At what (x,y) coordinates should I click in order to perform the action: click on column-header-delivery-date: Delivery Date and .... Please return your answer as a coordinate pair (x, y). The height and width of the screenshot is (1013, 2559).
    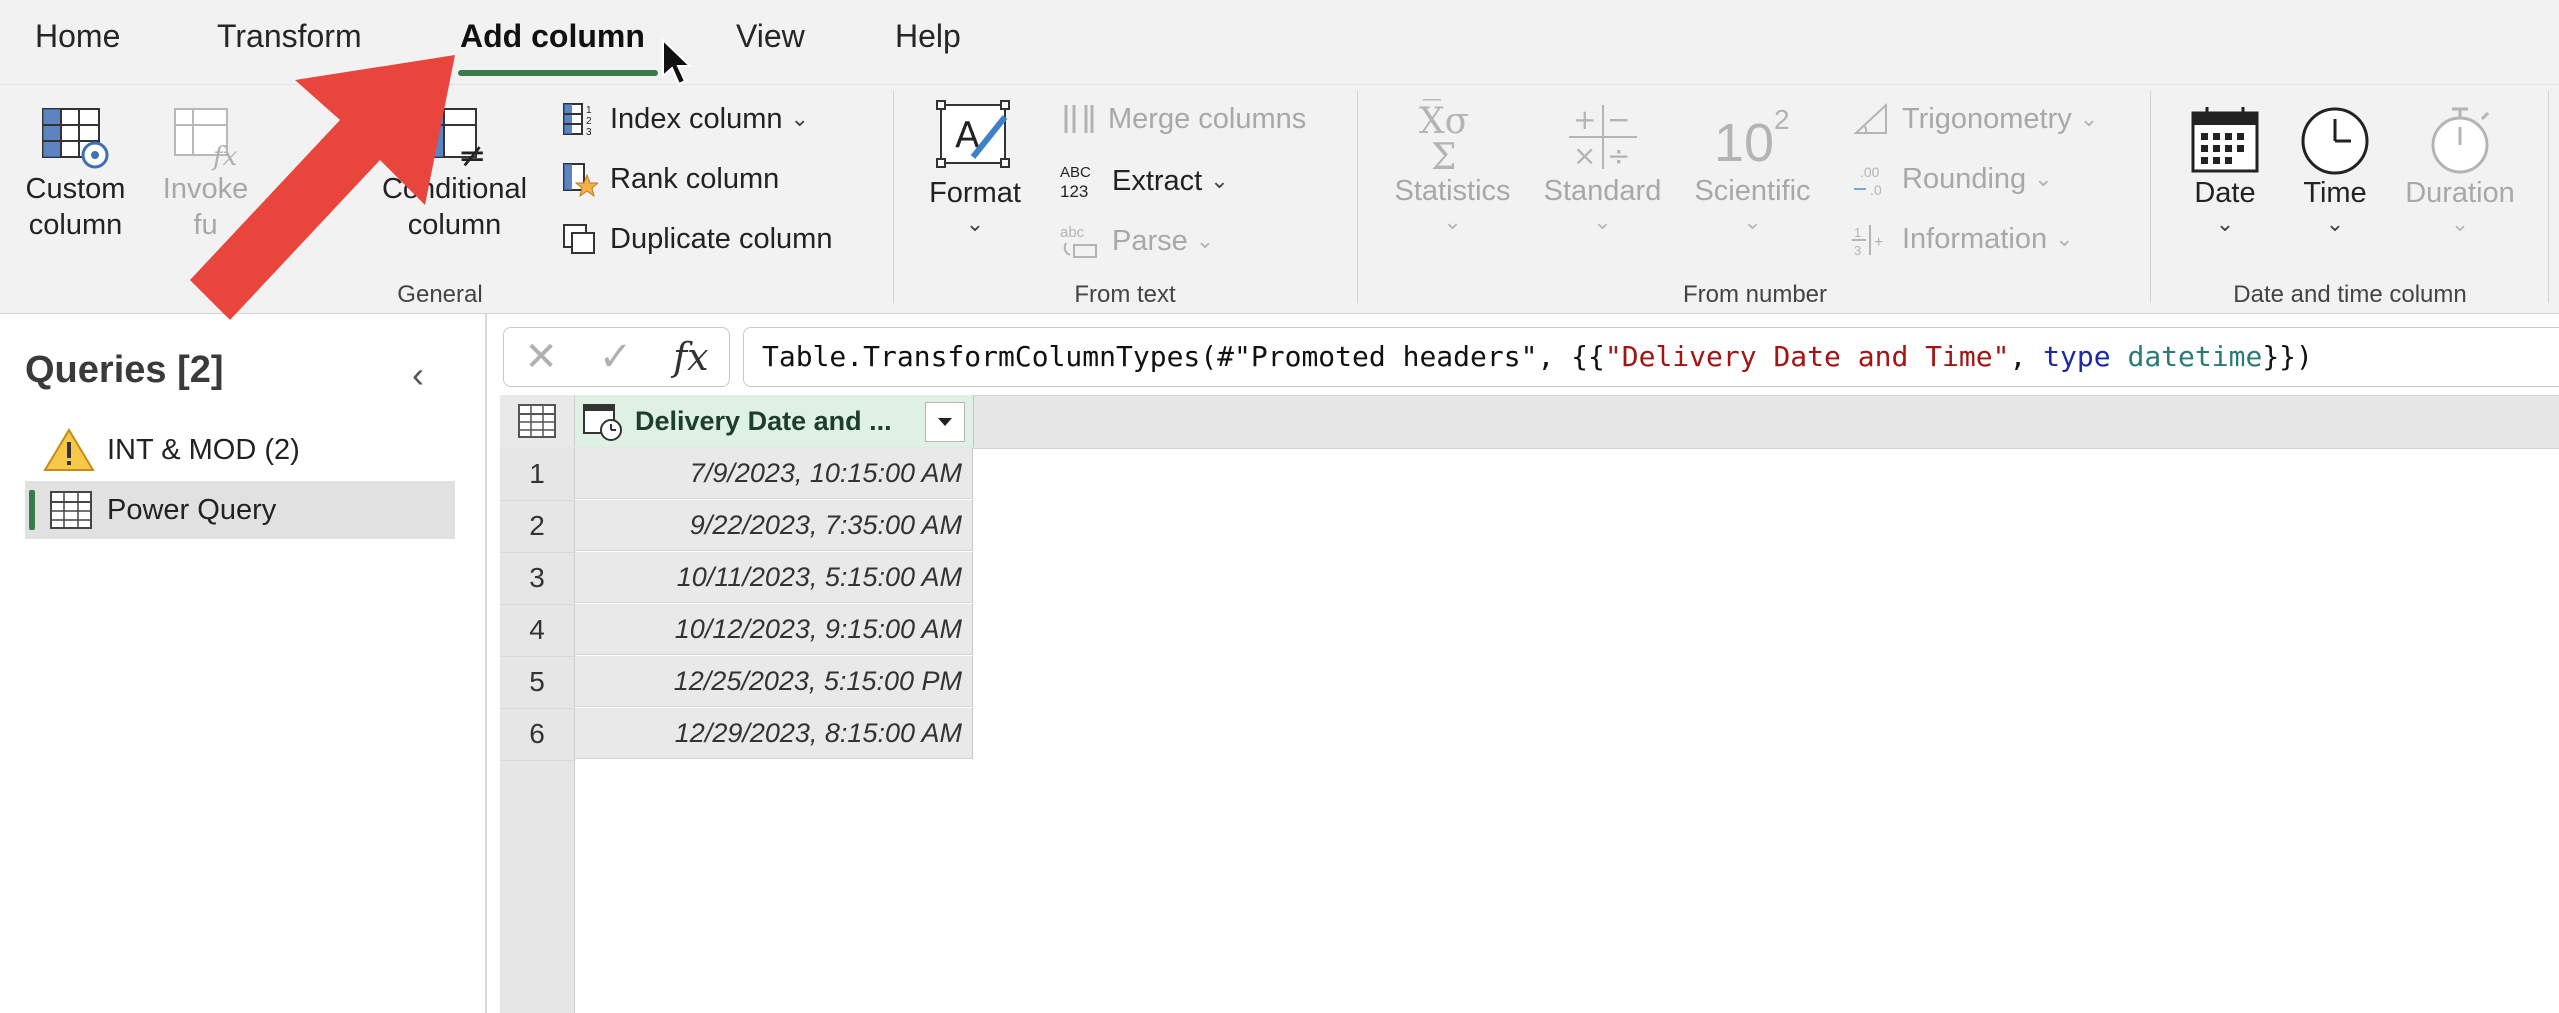
    Looking at the image, I should click on (774, 421).